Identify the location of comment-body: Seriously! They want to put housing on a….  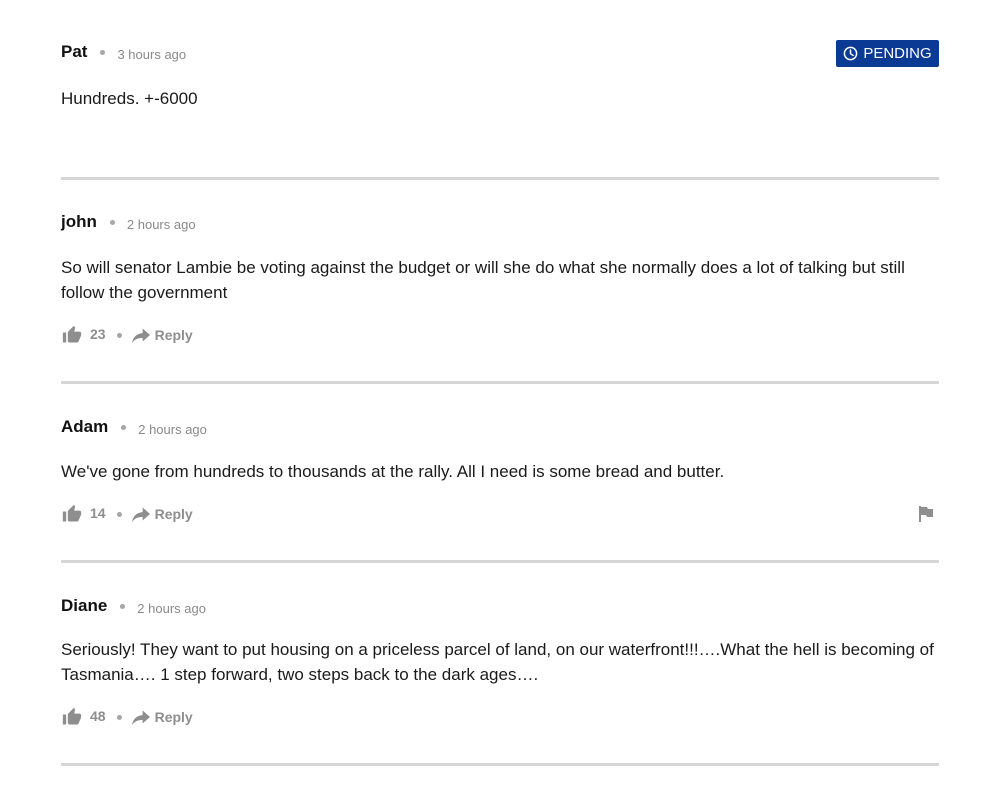
(497, 662).